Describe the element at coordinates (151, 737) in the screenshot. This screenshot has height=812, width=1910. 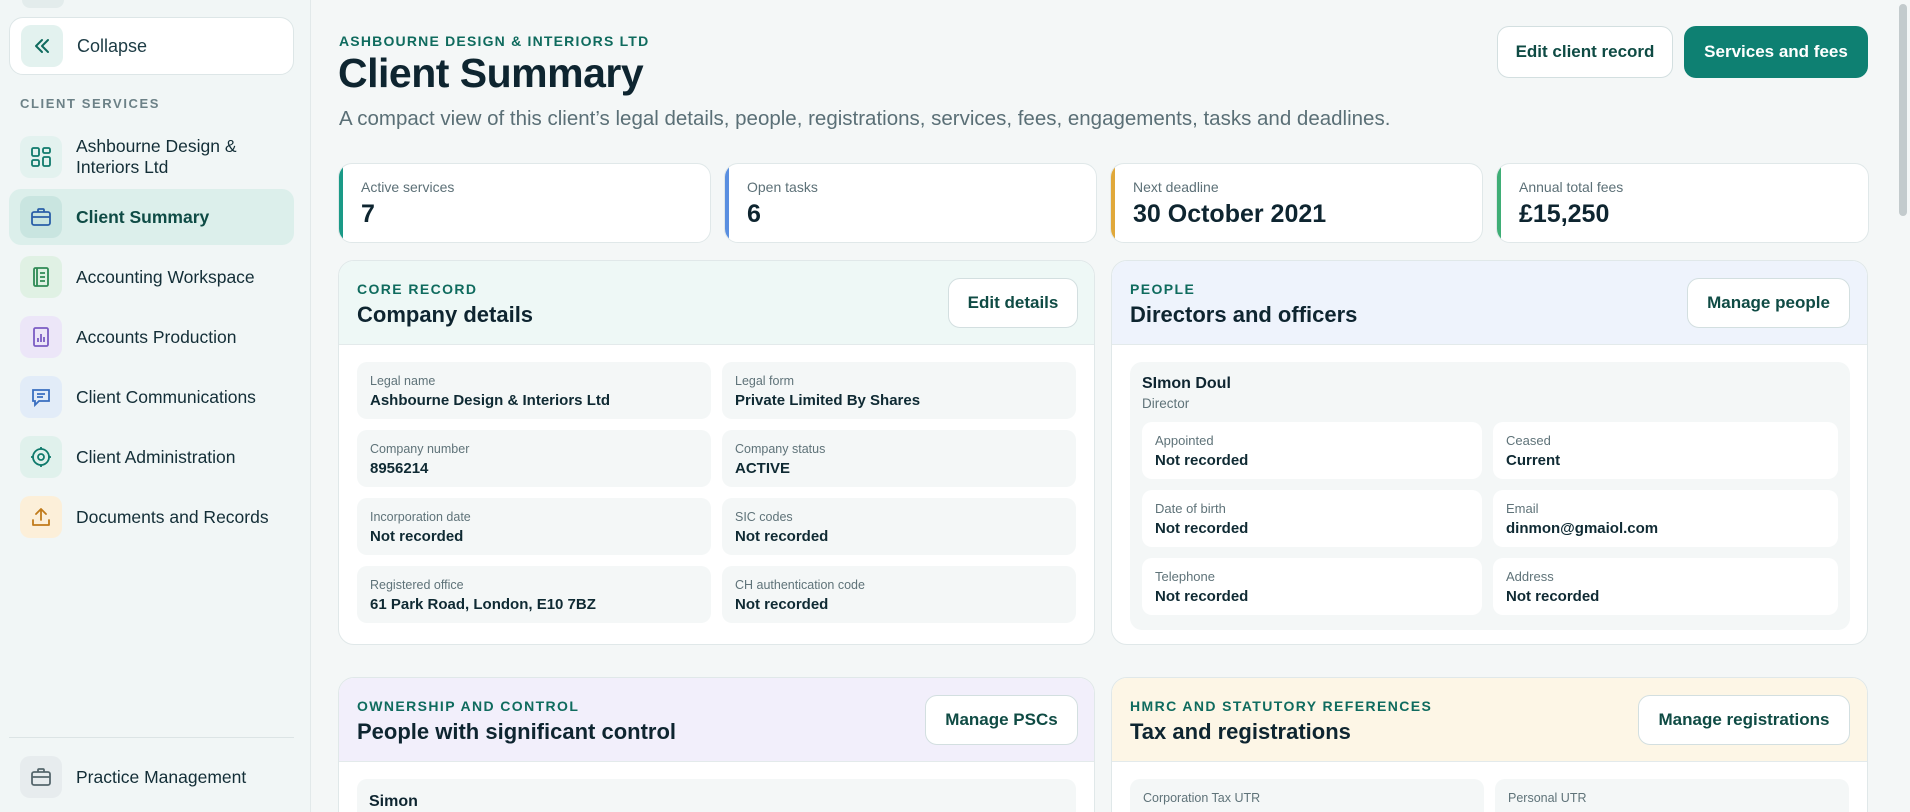
I see `sidebar-divider` at that location.